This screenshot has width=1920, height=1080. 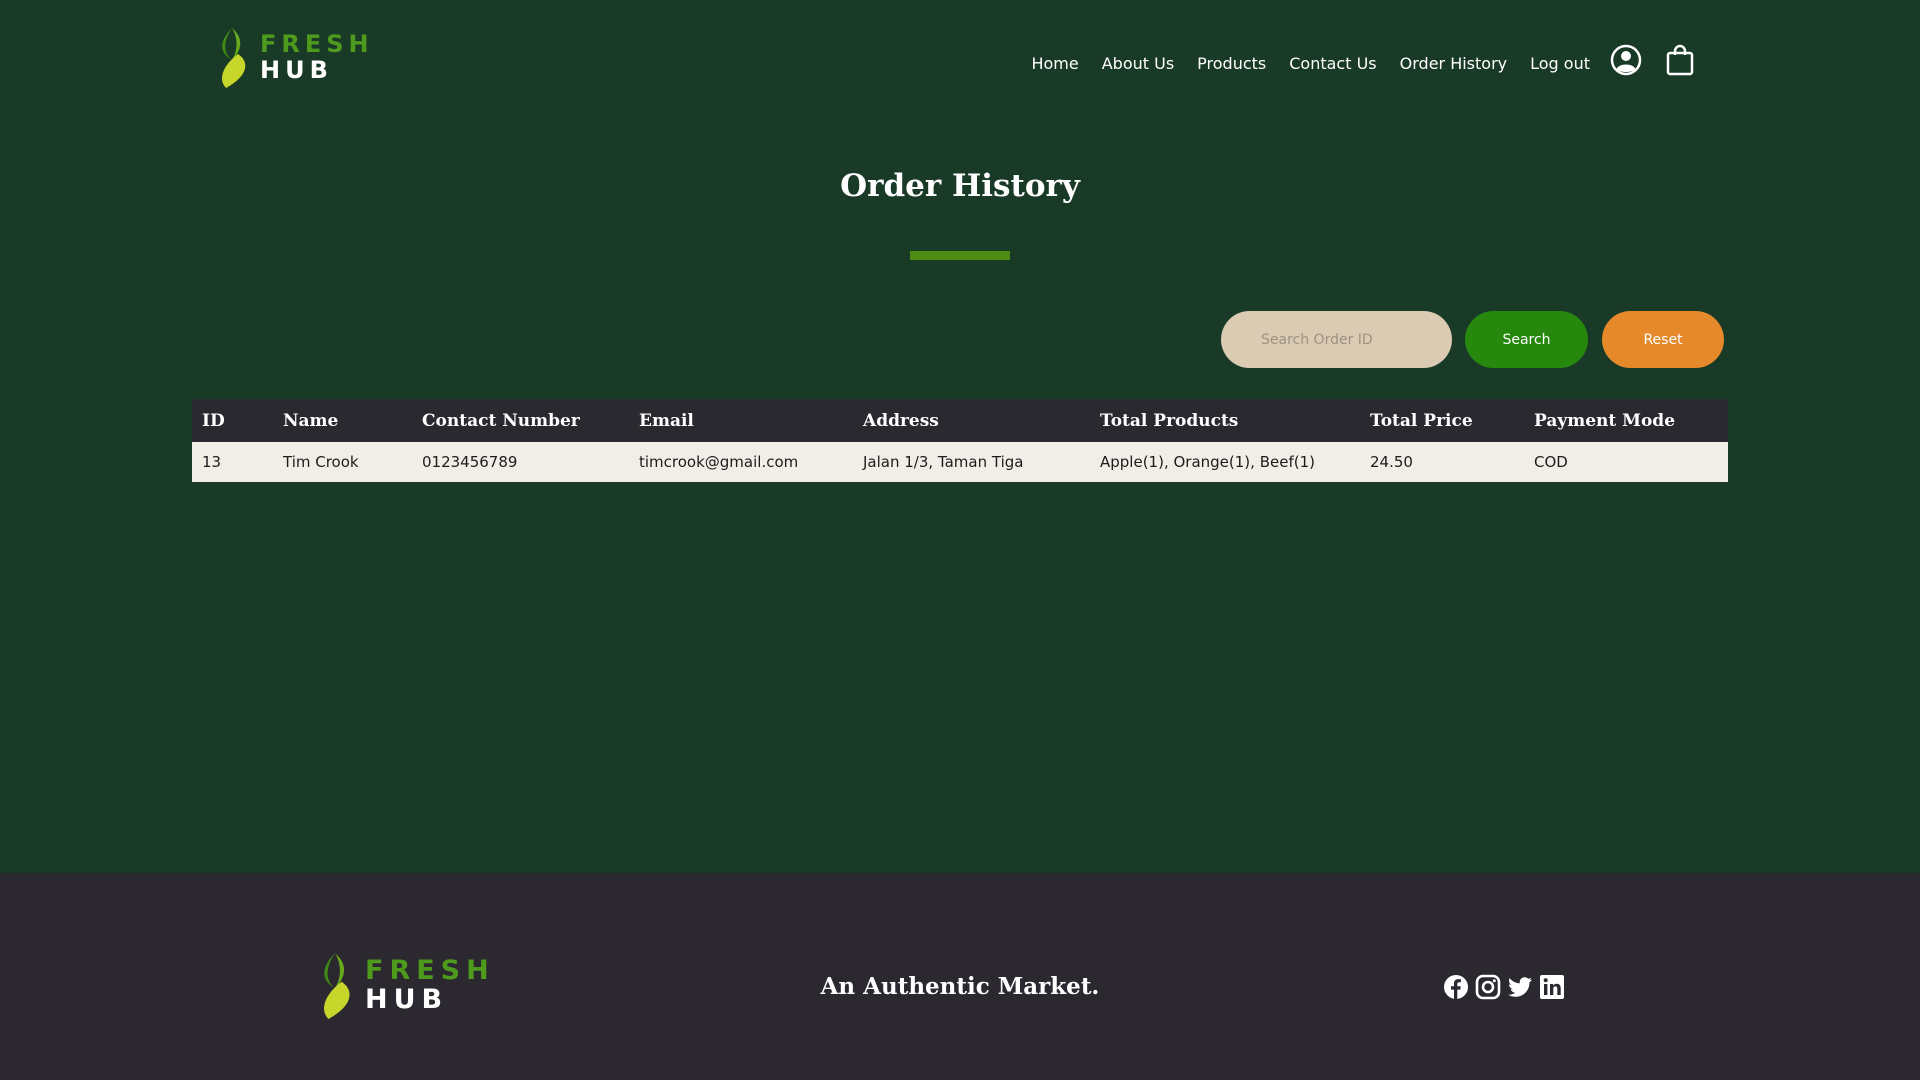 I want to click on cell-address: Jalan 1/3, Taman Tiga, so click(x=943, y=462).